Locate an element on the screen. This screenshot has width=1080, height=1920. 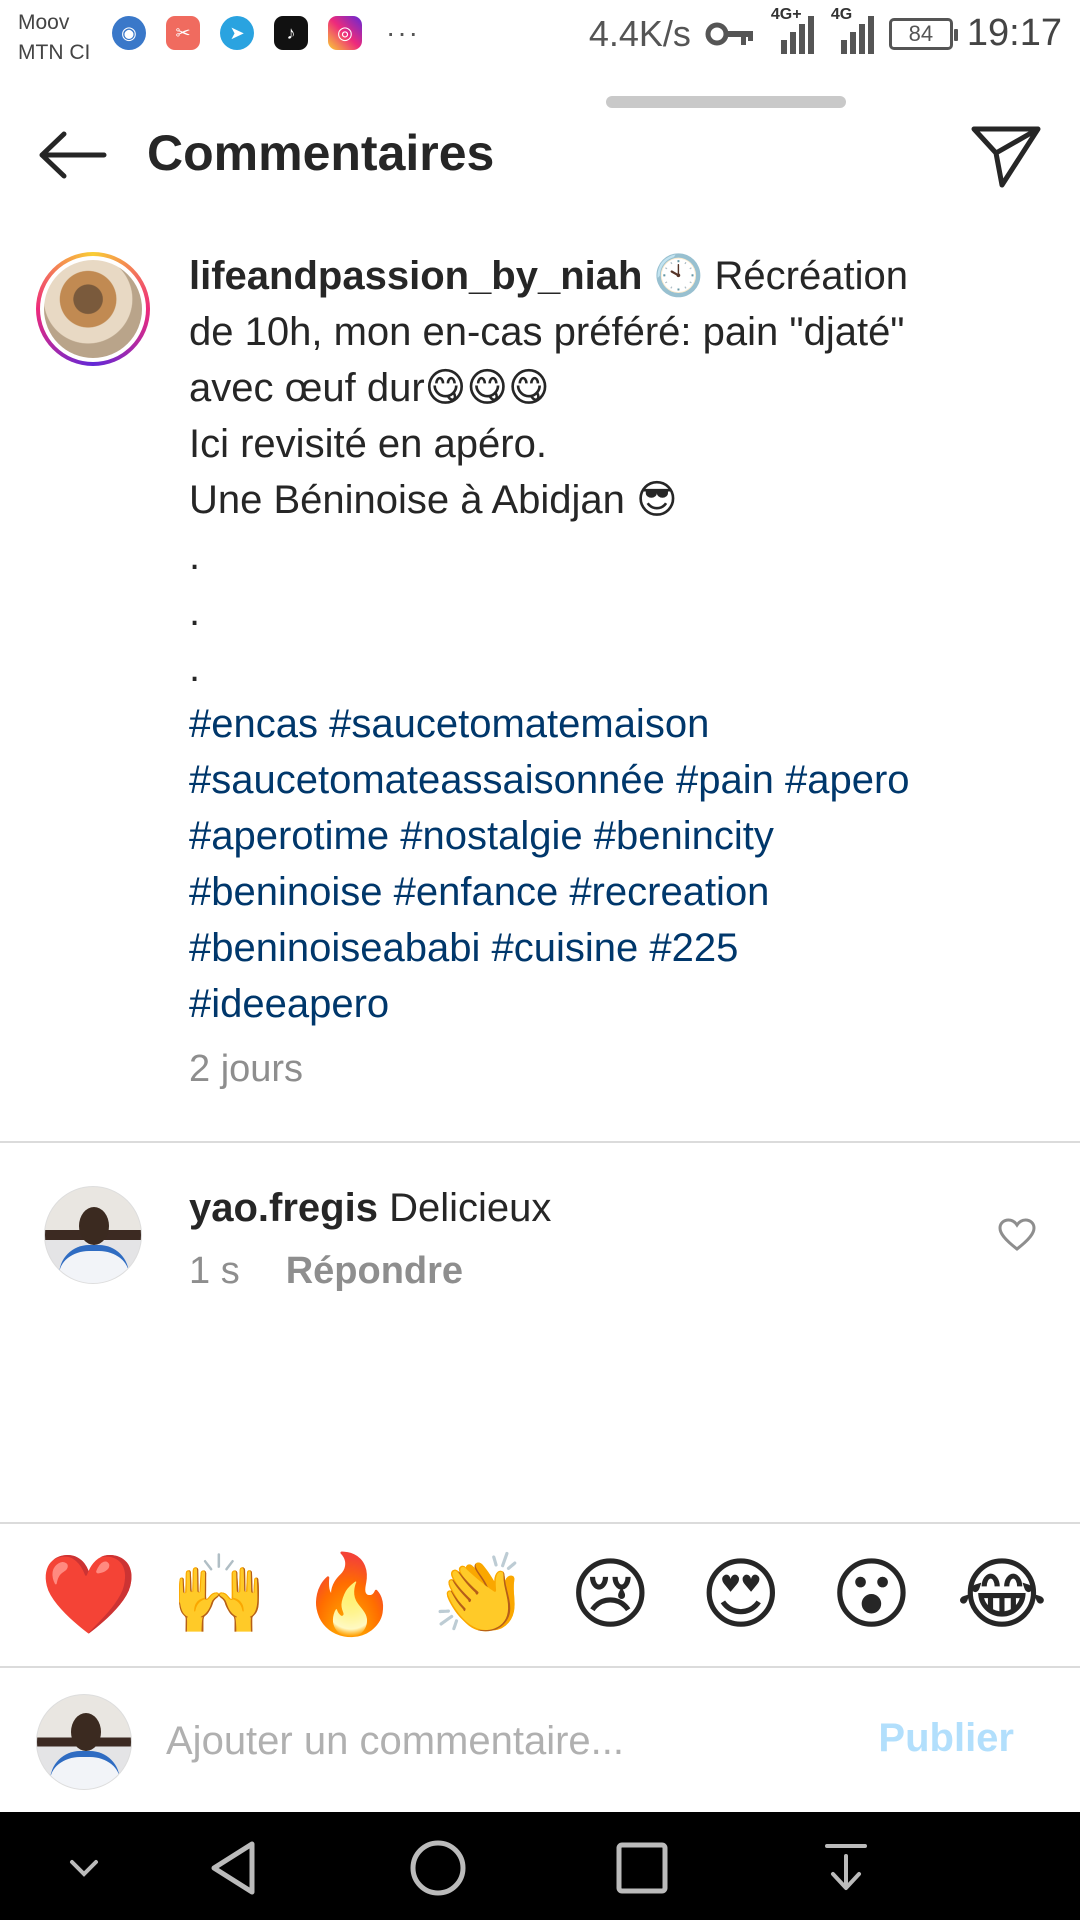
battery-indicator: 84 is located at coordinates (923, 33).